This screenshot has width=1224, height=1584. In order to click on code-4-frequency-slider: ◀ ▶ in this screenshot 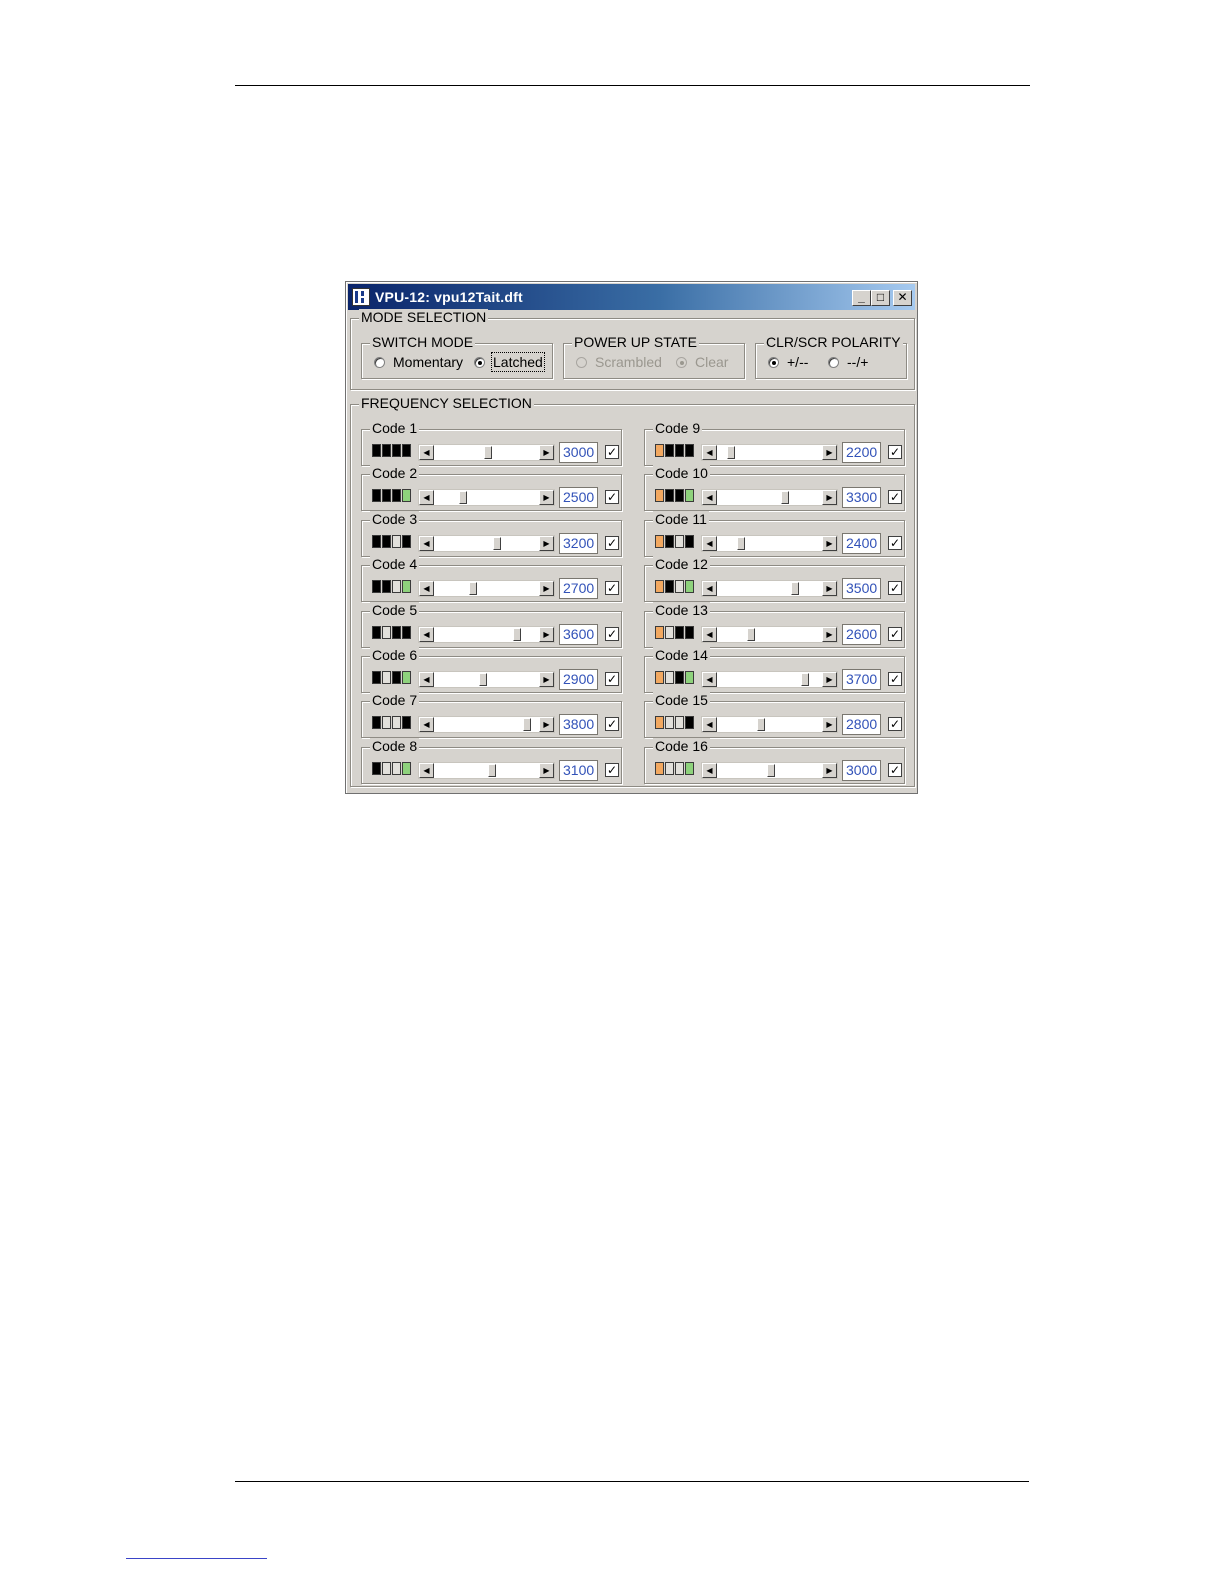, I will do `click(486, 588)`.